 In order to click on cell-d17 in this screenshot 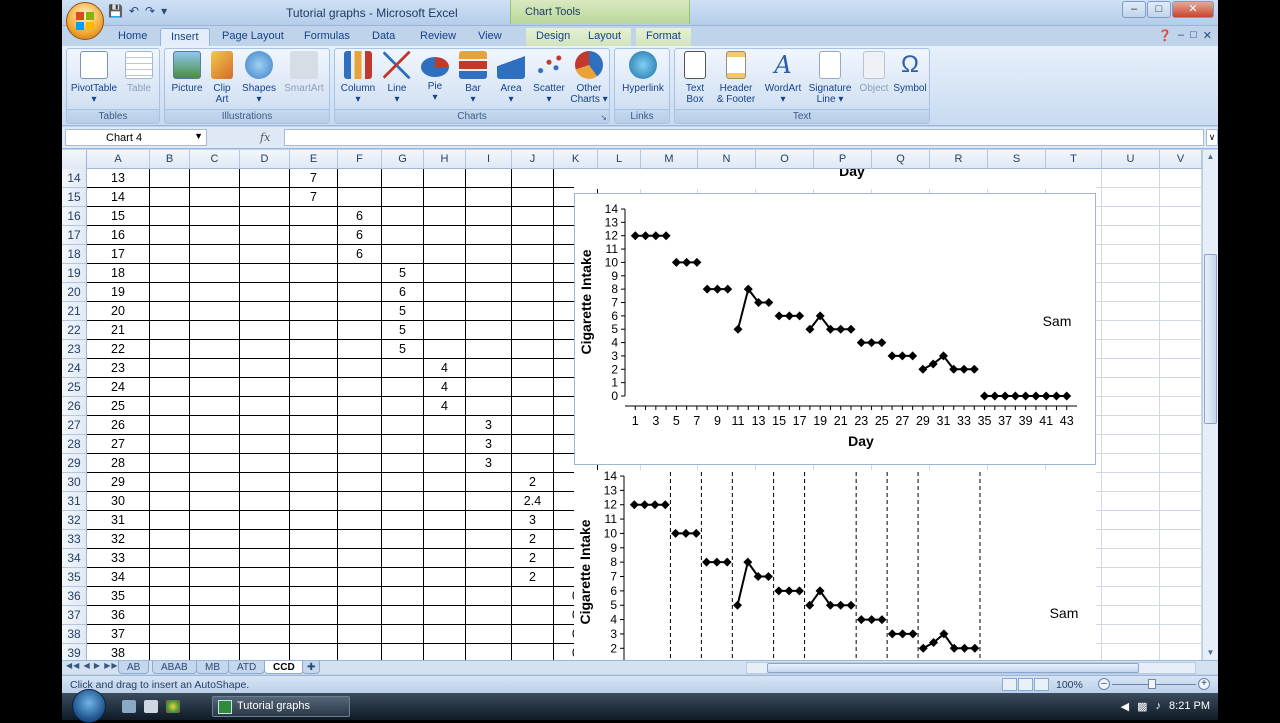, I will do `click(265, 235)`.